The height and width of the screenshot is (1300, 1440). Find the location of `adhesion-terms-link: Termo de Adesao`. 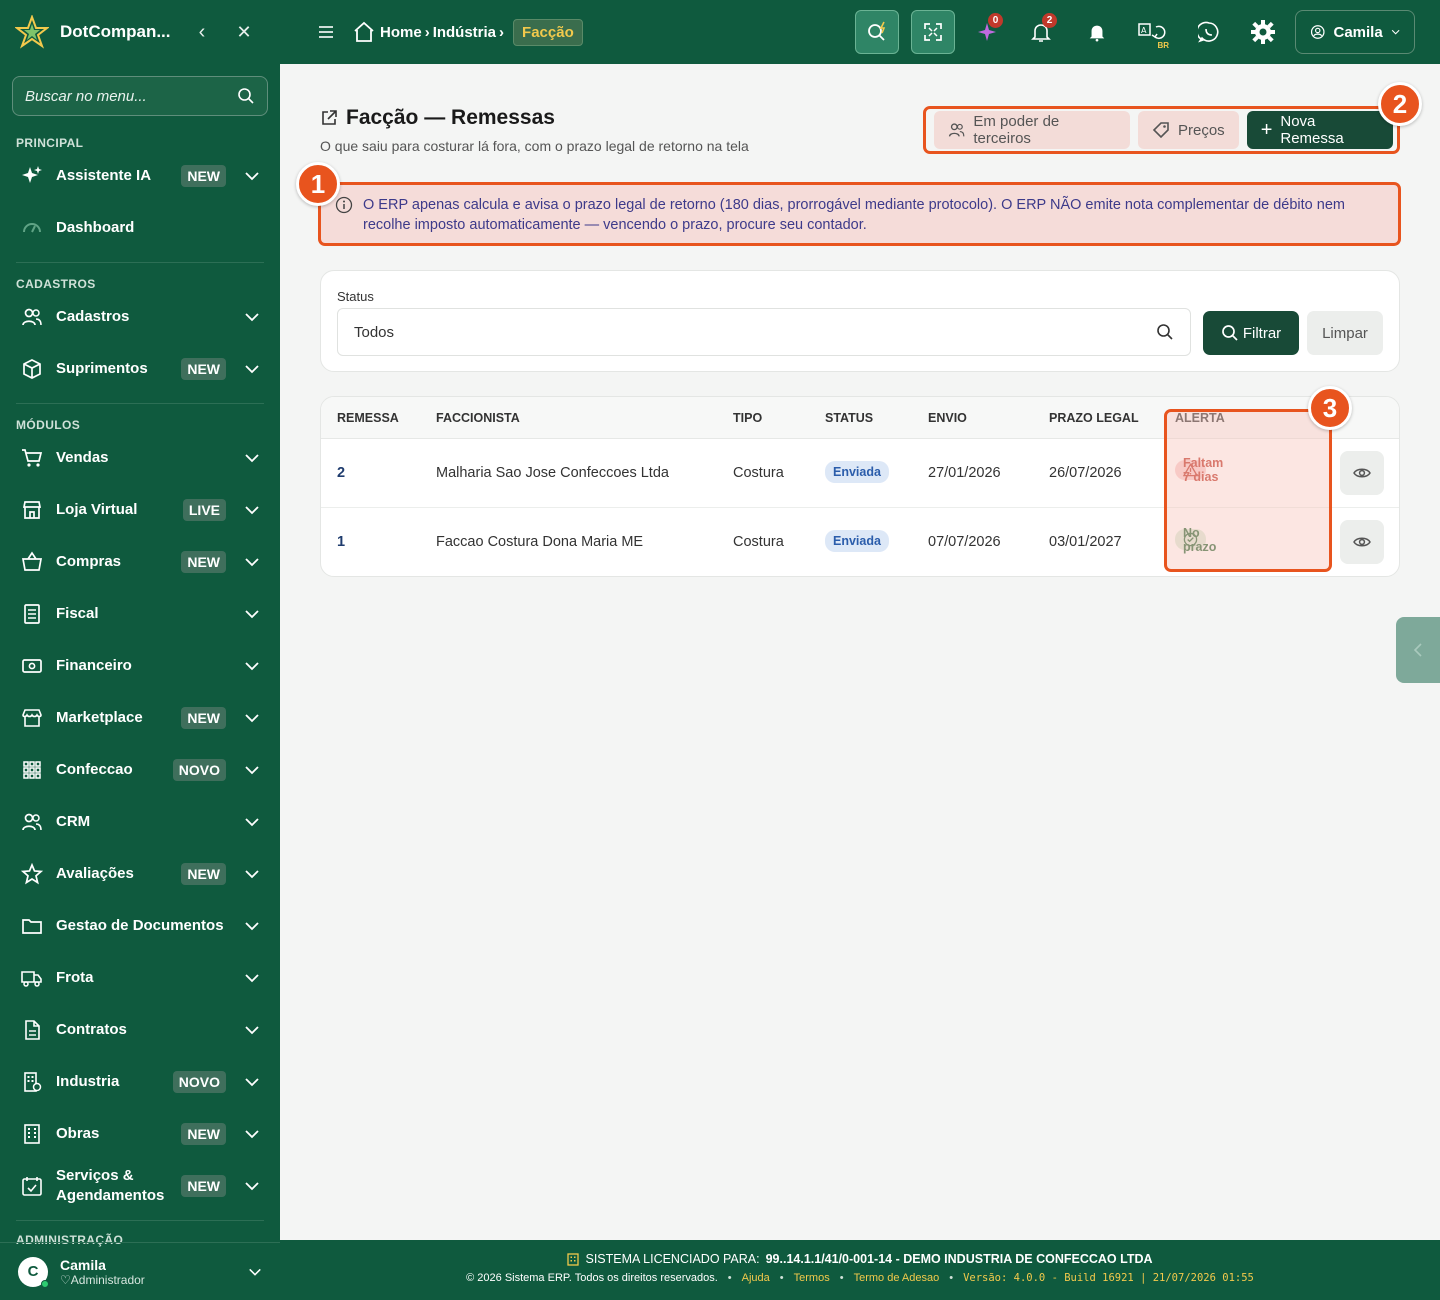

adhesion-terms-link: Termo de Adesao is located at coordinates (897, 1278).